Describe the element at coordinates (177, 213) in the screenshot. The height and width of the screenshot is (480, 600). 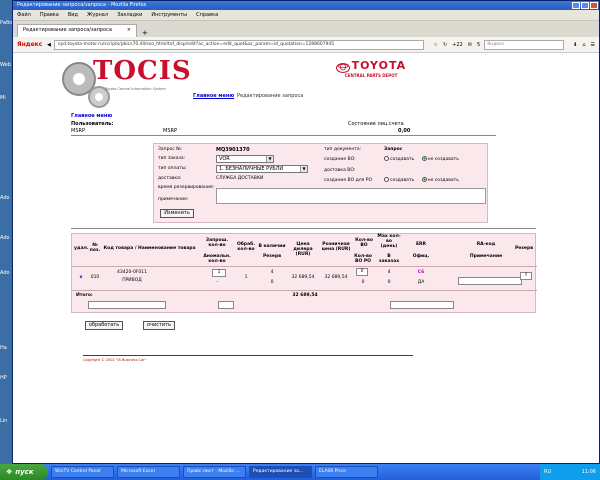
I see `change-button: Изменить` at that location.